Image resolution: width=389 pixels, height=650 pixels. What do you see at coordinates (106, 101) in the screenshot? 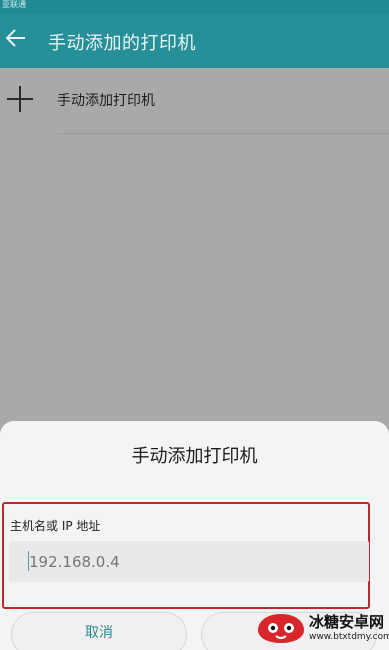
I see `add-printer-label: 手动添加打印机` at bounding box center [106, 101].